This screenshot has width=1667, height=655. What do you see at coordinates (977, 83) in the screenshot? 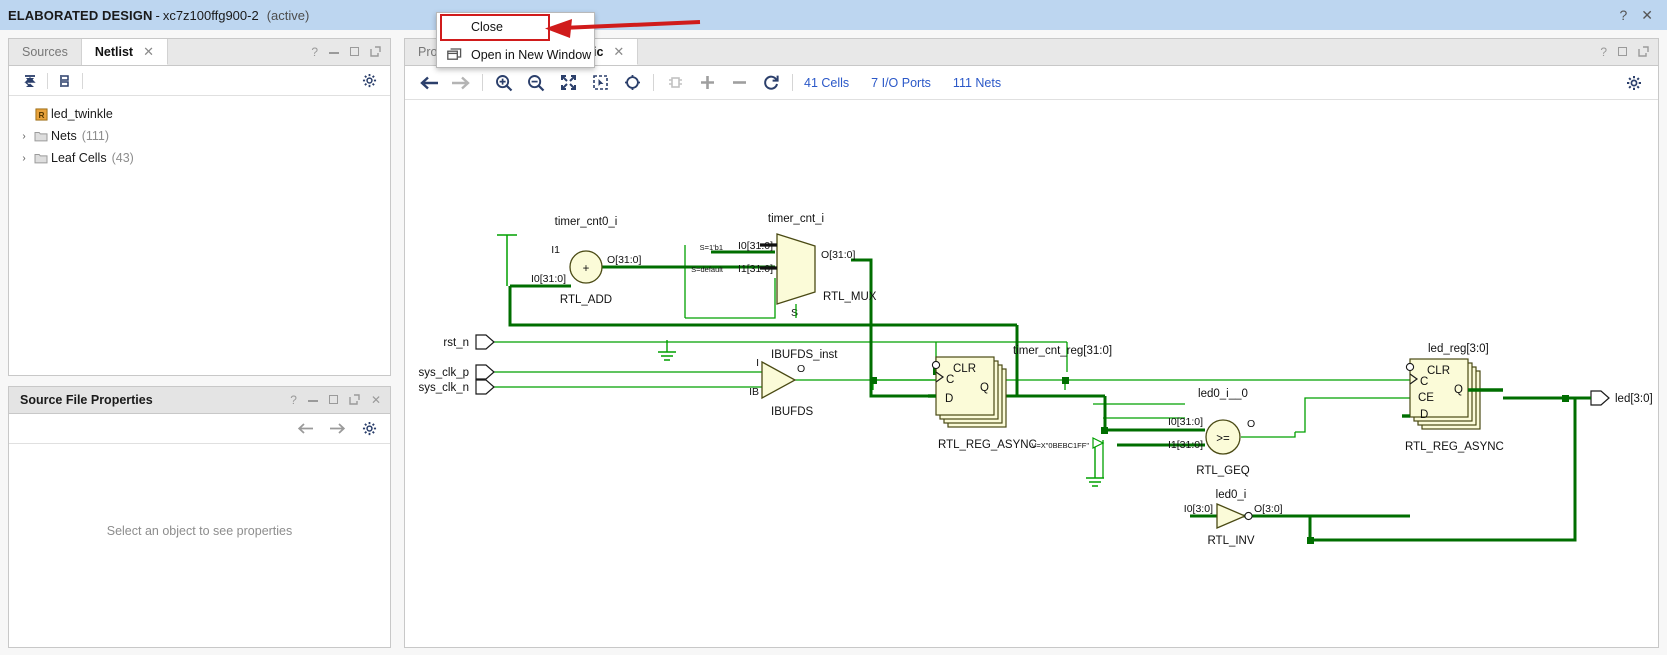
I see `stat-nets: 111 Nets` at bounding box center [977, 83].